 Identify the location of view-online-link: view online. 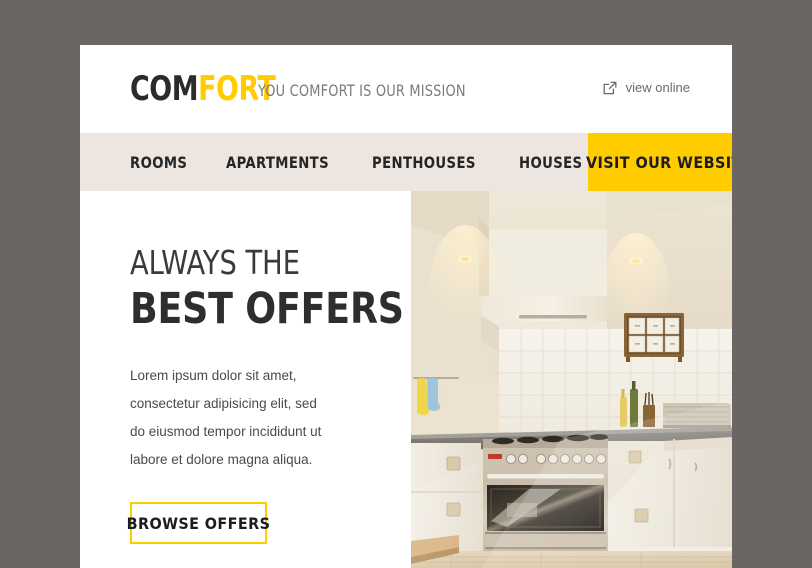
(646, 87).